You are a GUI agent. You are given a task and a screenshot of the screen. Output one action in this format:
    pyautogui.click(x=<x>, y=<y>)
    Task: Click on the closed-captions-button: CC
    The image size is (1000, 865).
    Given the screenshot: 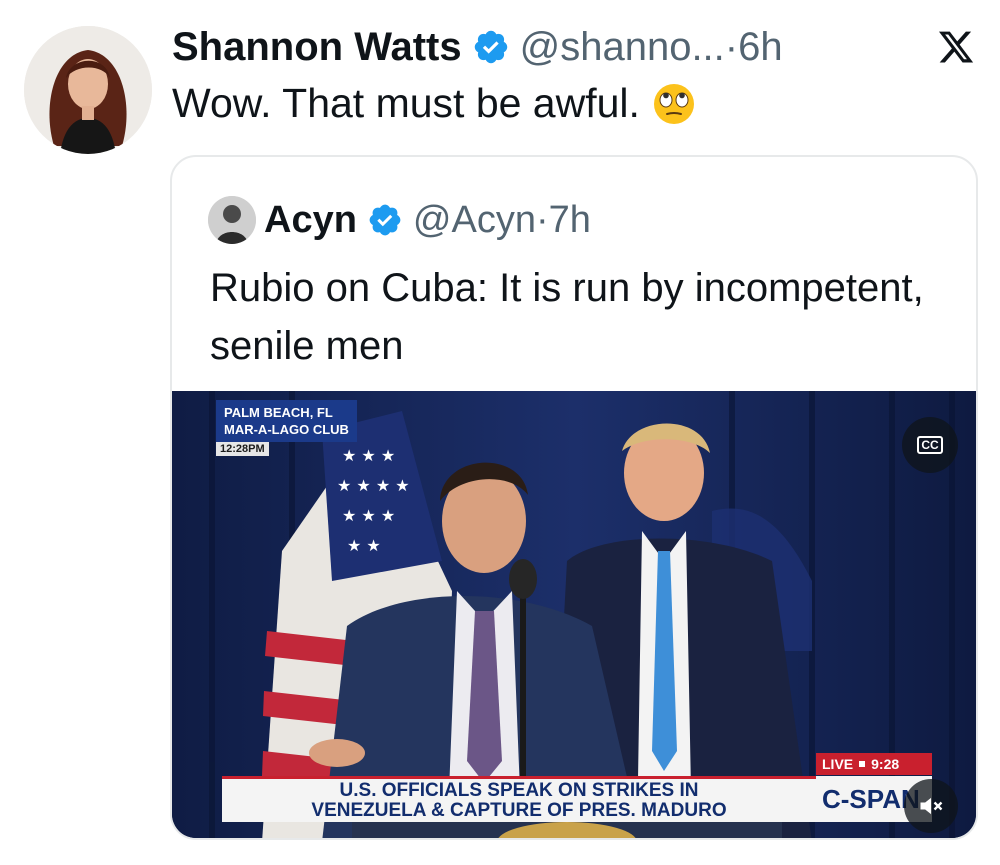 What is the action you would take?
    pyautogui.click(x=930, y=445)
    